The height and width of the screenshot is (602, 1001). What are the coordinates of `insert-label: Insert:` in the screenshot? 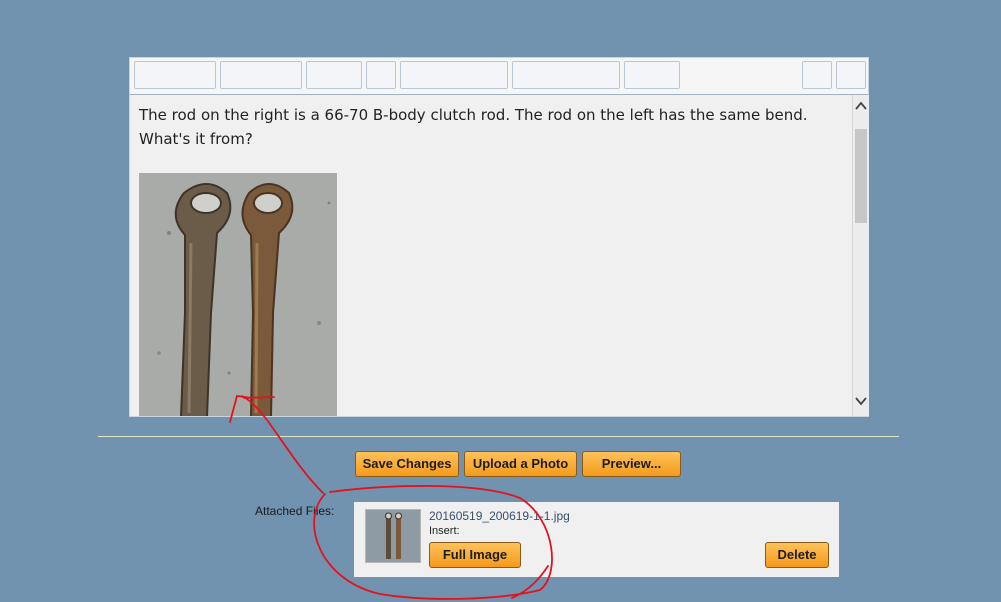 It's located at (444, 531).